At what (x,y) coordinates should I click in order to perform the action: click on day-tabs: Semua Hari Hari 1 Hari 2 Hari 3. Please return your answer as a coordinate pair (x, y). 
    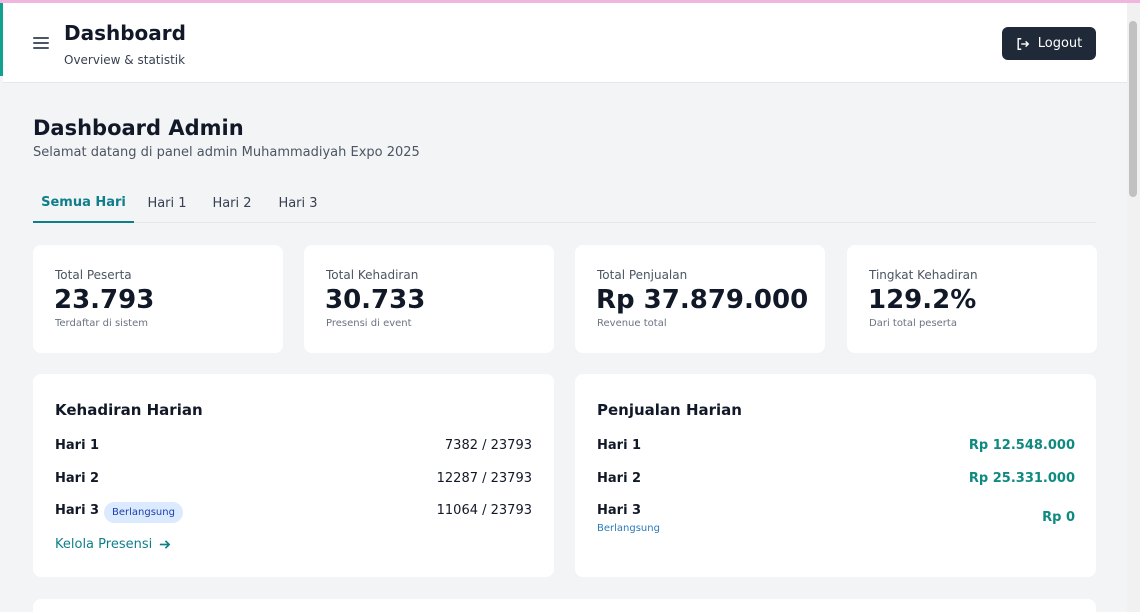
    Looking at the image, I should click on (564, 203).